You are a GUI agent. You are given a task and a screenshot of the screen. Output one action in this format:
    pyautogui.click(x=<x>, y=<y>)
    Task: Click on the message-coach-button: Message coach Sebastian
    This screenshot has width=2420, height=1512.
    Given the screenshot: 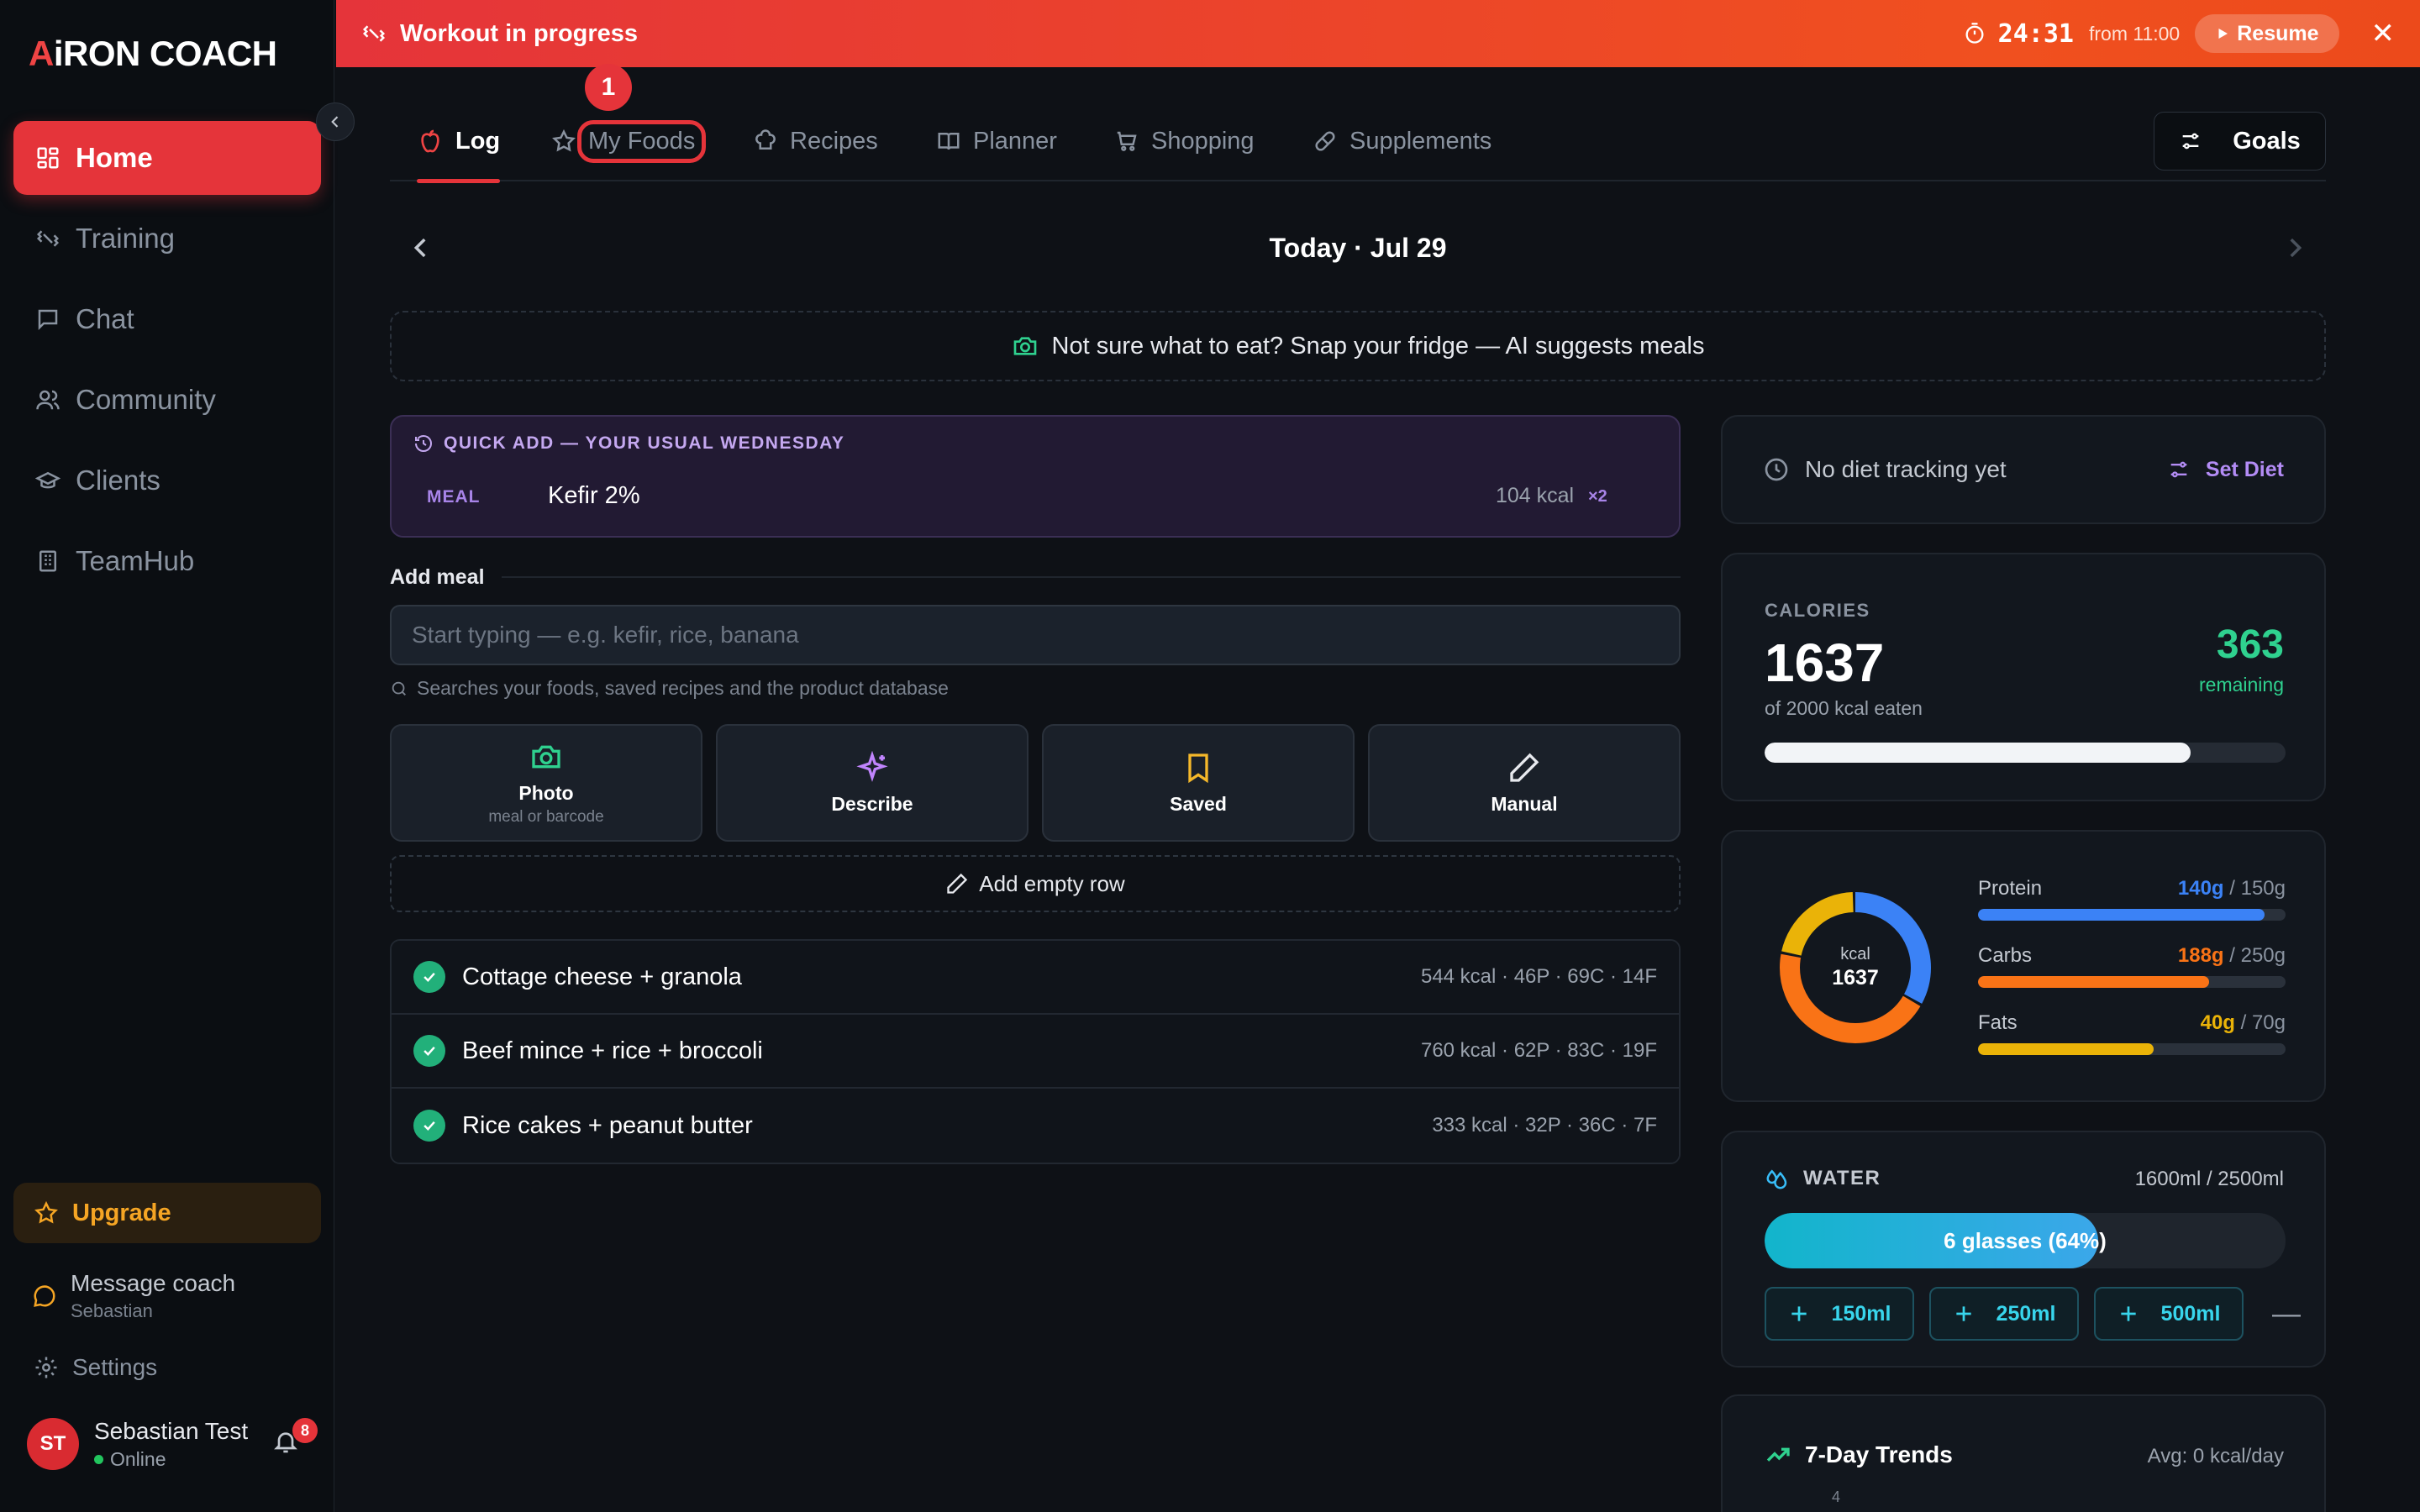 What is the action you would take?
    pyautogui.click(x=167, y=1296)
    